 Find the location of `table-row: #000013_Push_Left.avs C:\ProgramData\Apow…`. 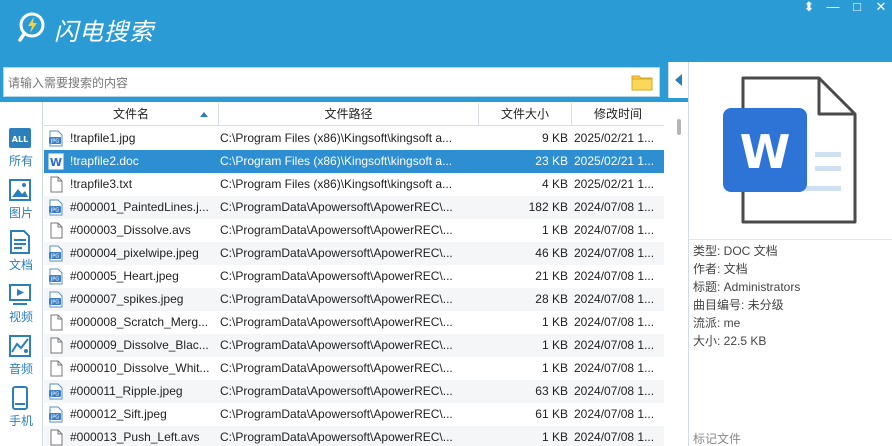

table-row: #000013_Push_Left.avs C:\ProgramData\Apow… is located at coordinates (354, 436).